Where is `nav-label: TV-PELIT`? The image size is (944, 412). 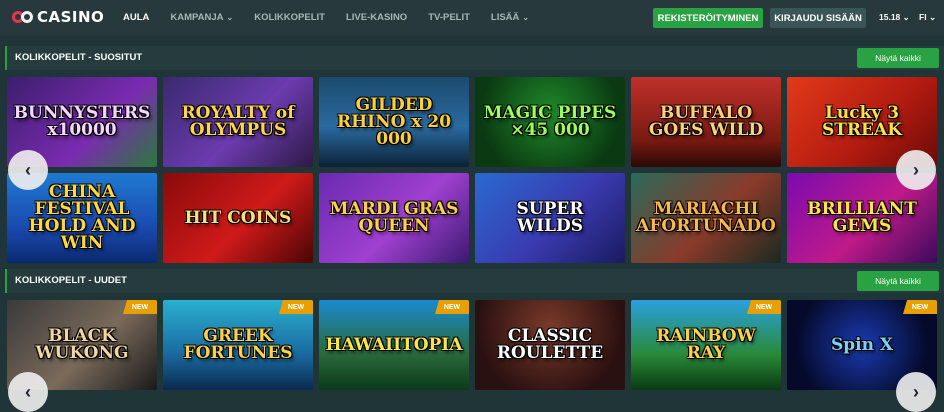
nav-label: TV-PELIT is located at coordinates (449, 17).